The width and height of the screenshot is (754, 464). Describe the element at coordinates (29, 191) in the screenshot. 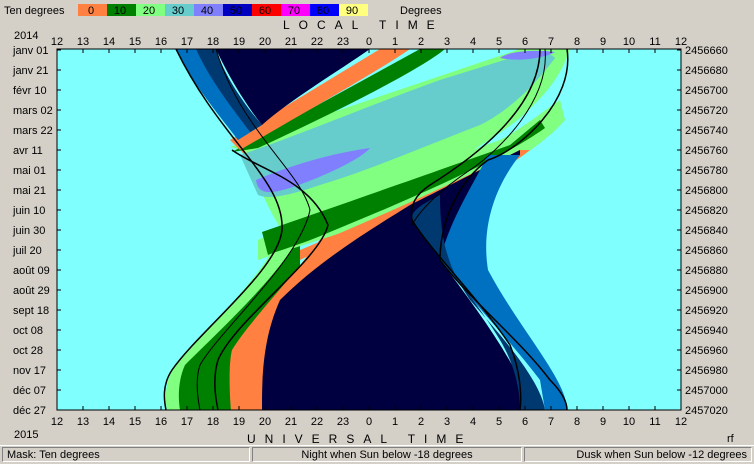

I see `y-tick-label-left: mai 21` at that location.